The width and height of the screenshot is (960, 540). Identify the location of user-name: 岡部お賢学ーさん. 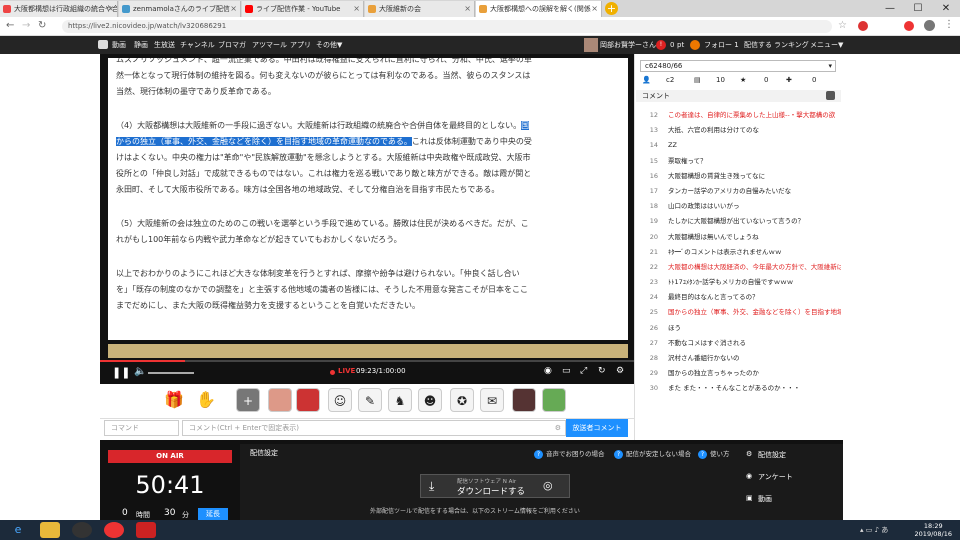
(628, 45).